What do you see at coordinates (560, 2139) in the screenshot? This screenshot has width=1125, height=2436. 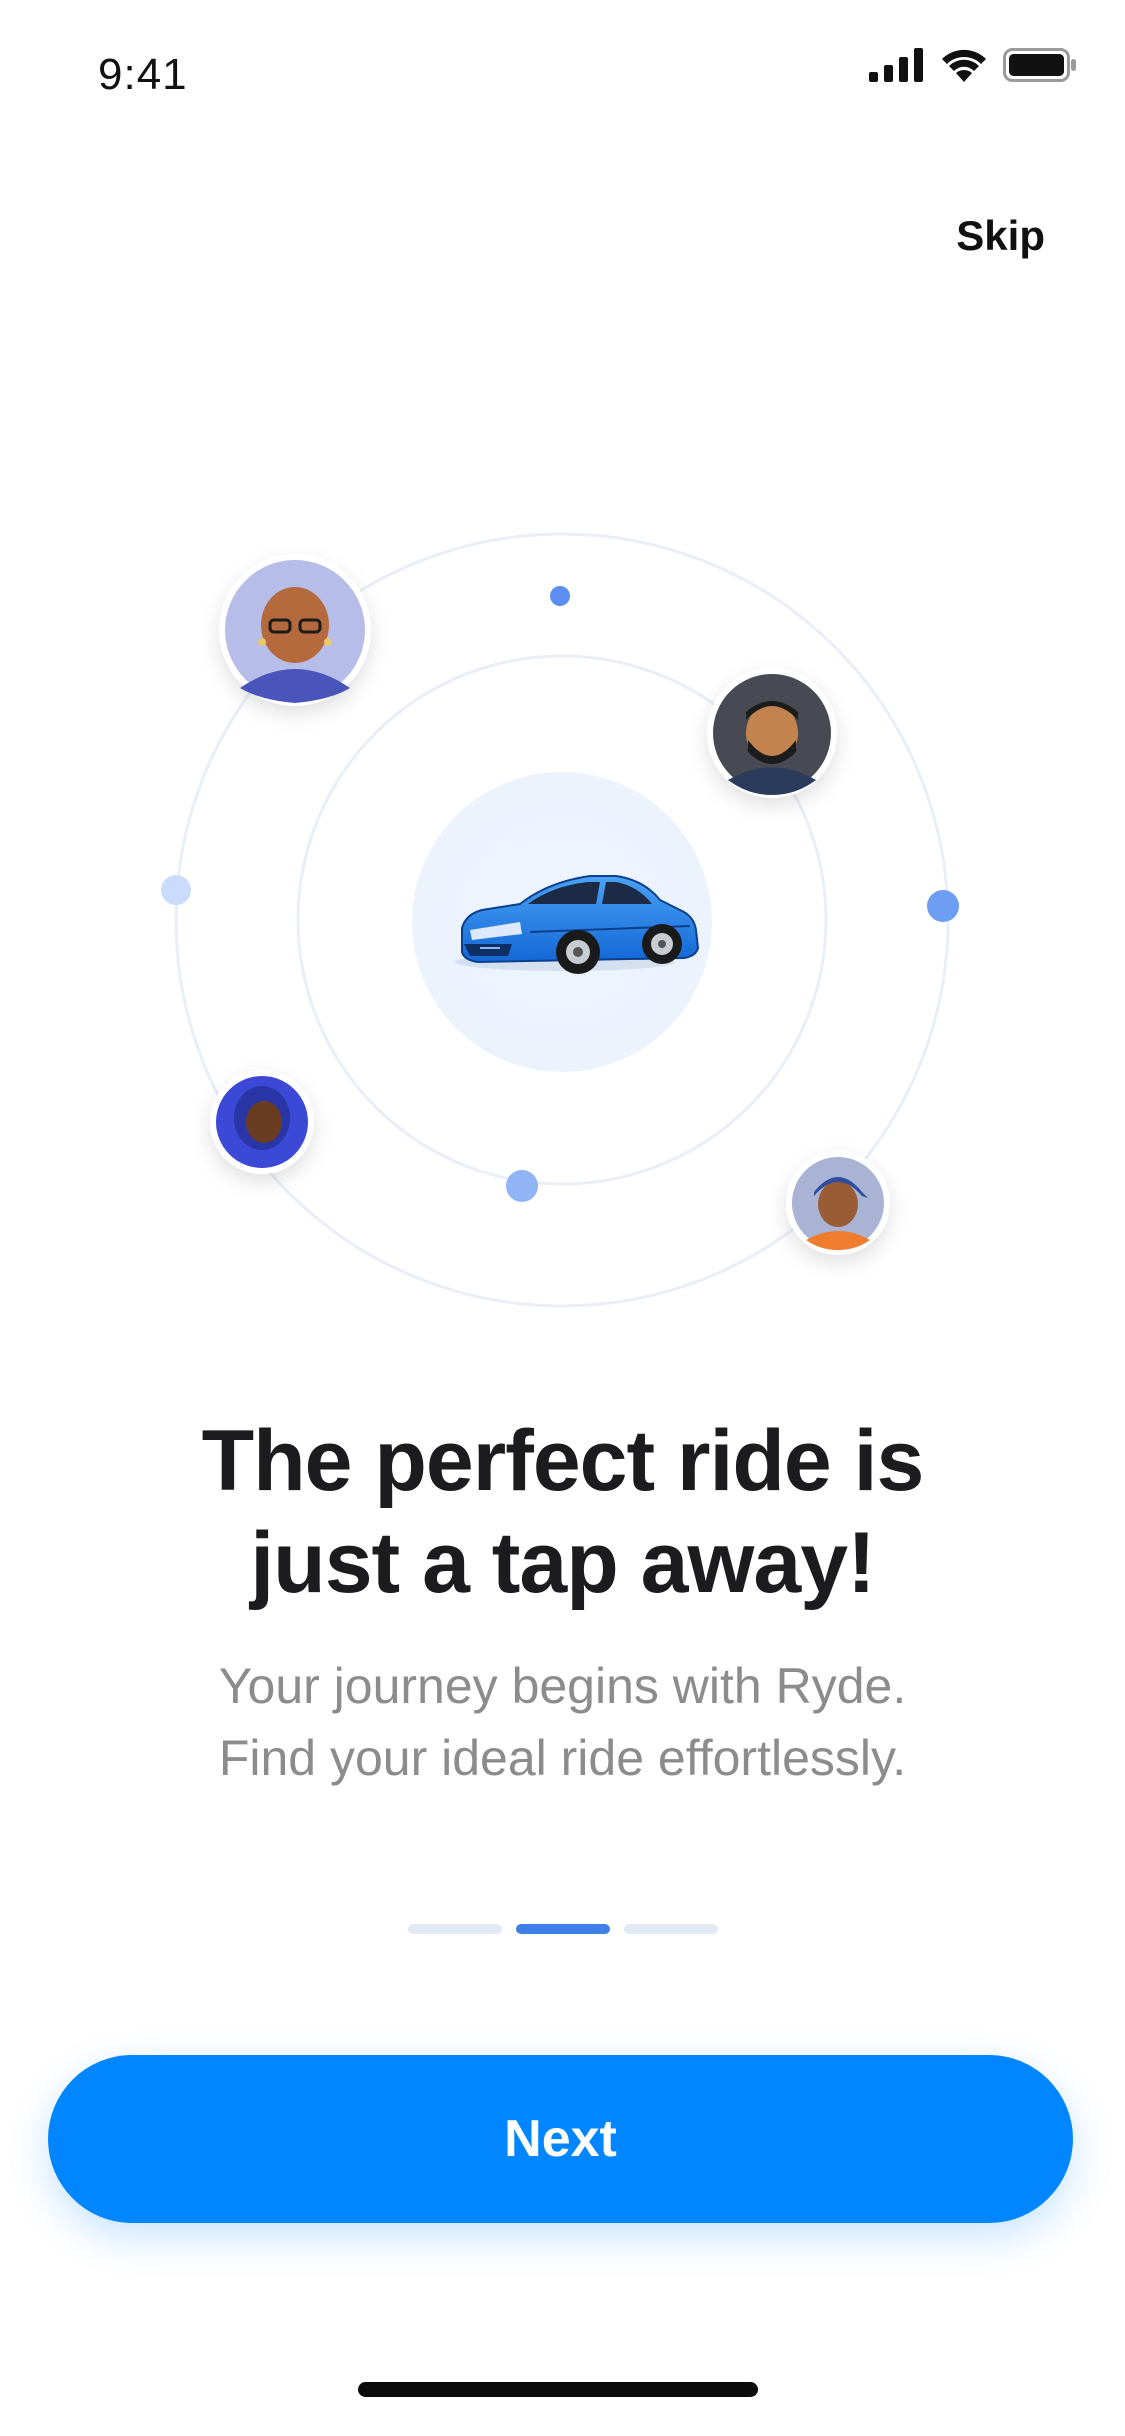 I see `next-button: Next` at bounding box center [560, 2139].